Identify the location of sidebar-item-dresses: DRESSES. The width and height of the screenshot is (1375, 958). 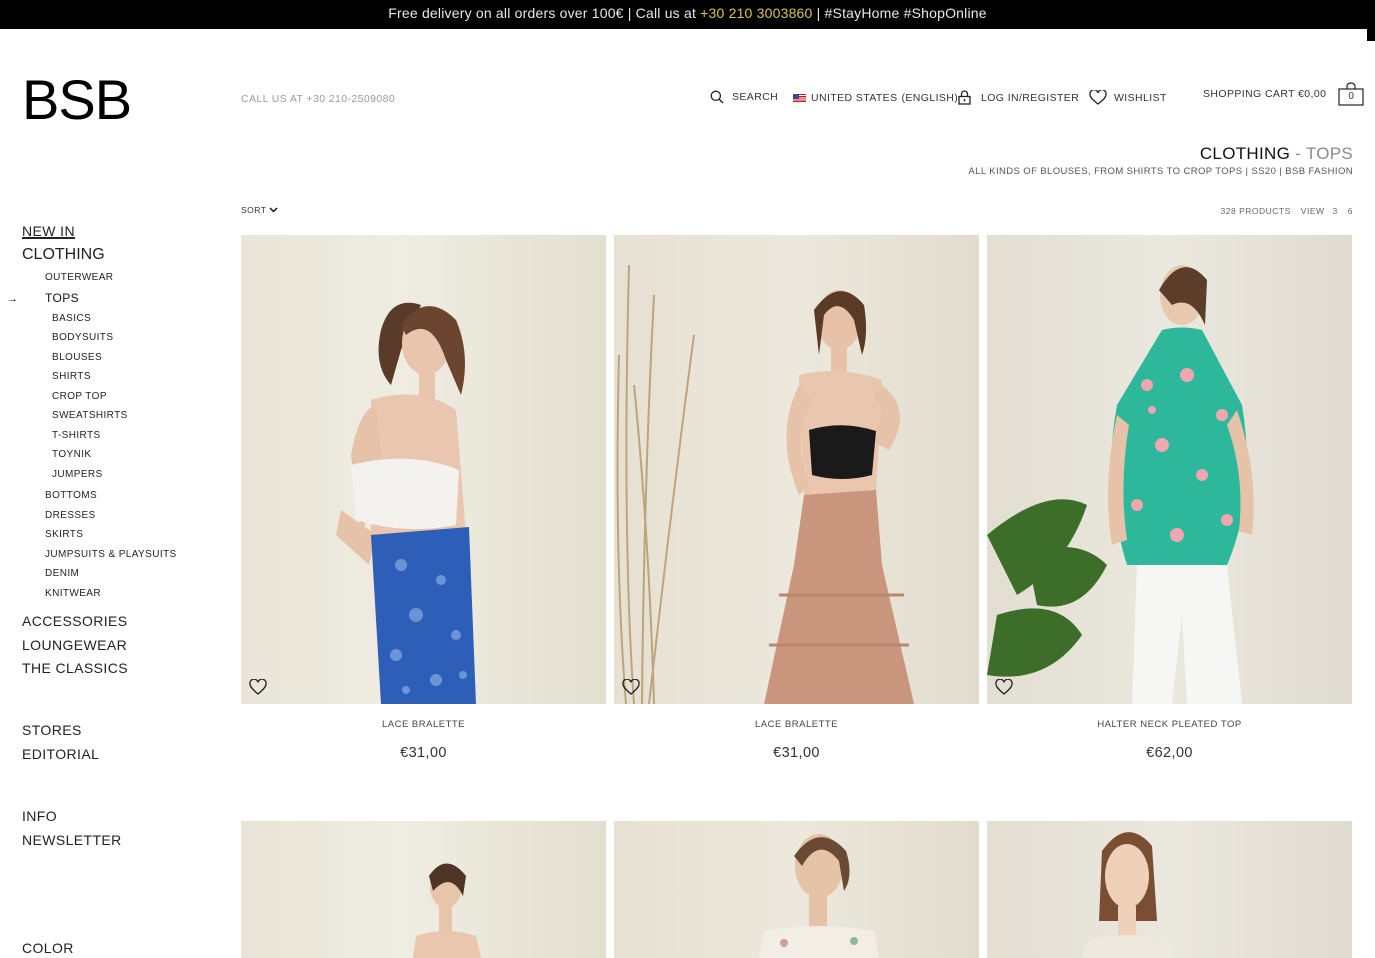
(70, 515).